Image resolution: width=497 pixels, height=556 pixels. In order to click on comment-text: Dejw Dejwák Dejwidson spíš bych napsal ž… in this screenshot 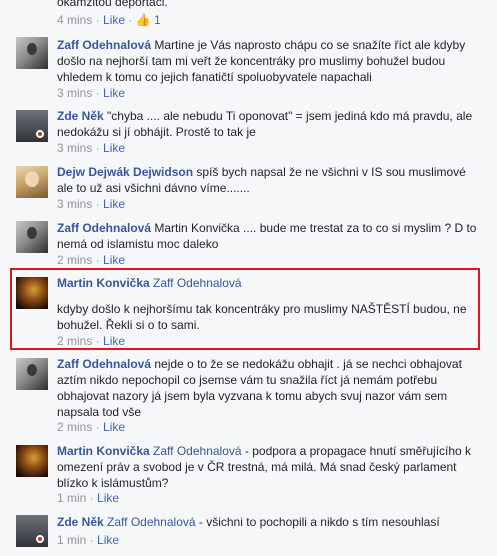, I will do `click(267, 180)`.